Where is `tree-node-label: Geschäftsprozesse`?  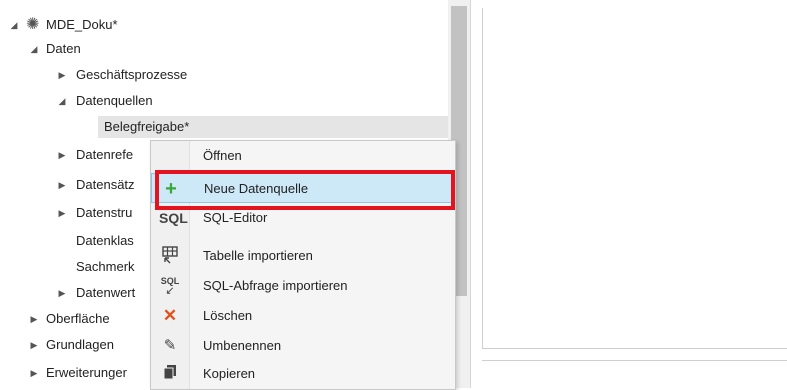
tree-node-label: Geschäftsprozesse is located at coordinates (132, 74).